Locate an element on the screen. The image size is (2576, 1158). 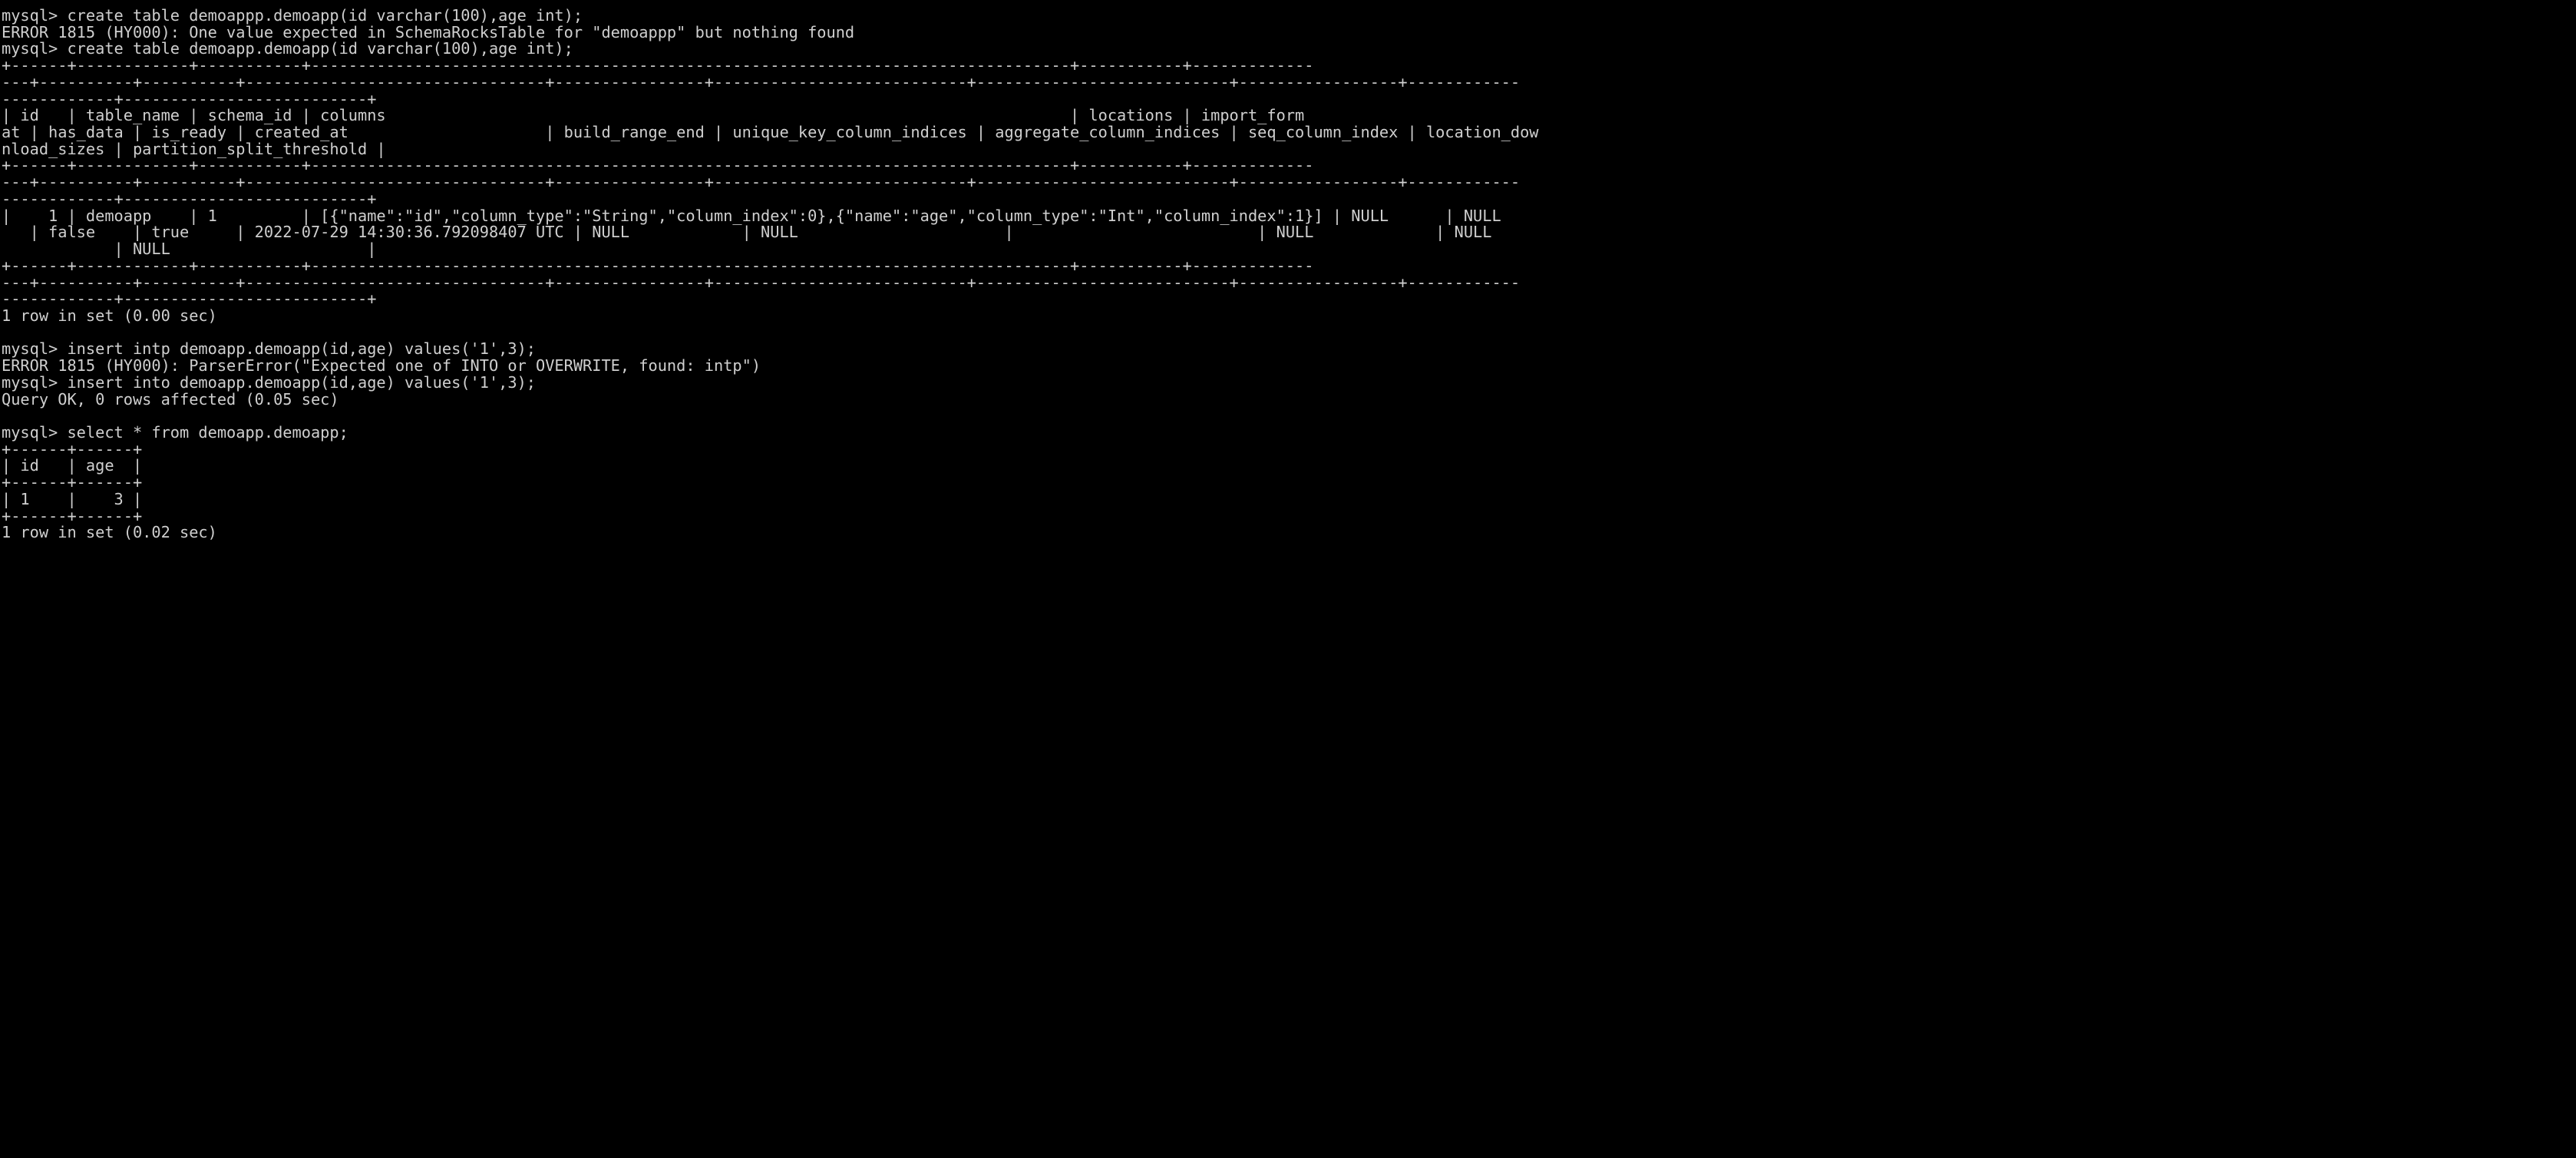
terminal-line: | NULL | is located at coordinates (189, 249).